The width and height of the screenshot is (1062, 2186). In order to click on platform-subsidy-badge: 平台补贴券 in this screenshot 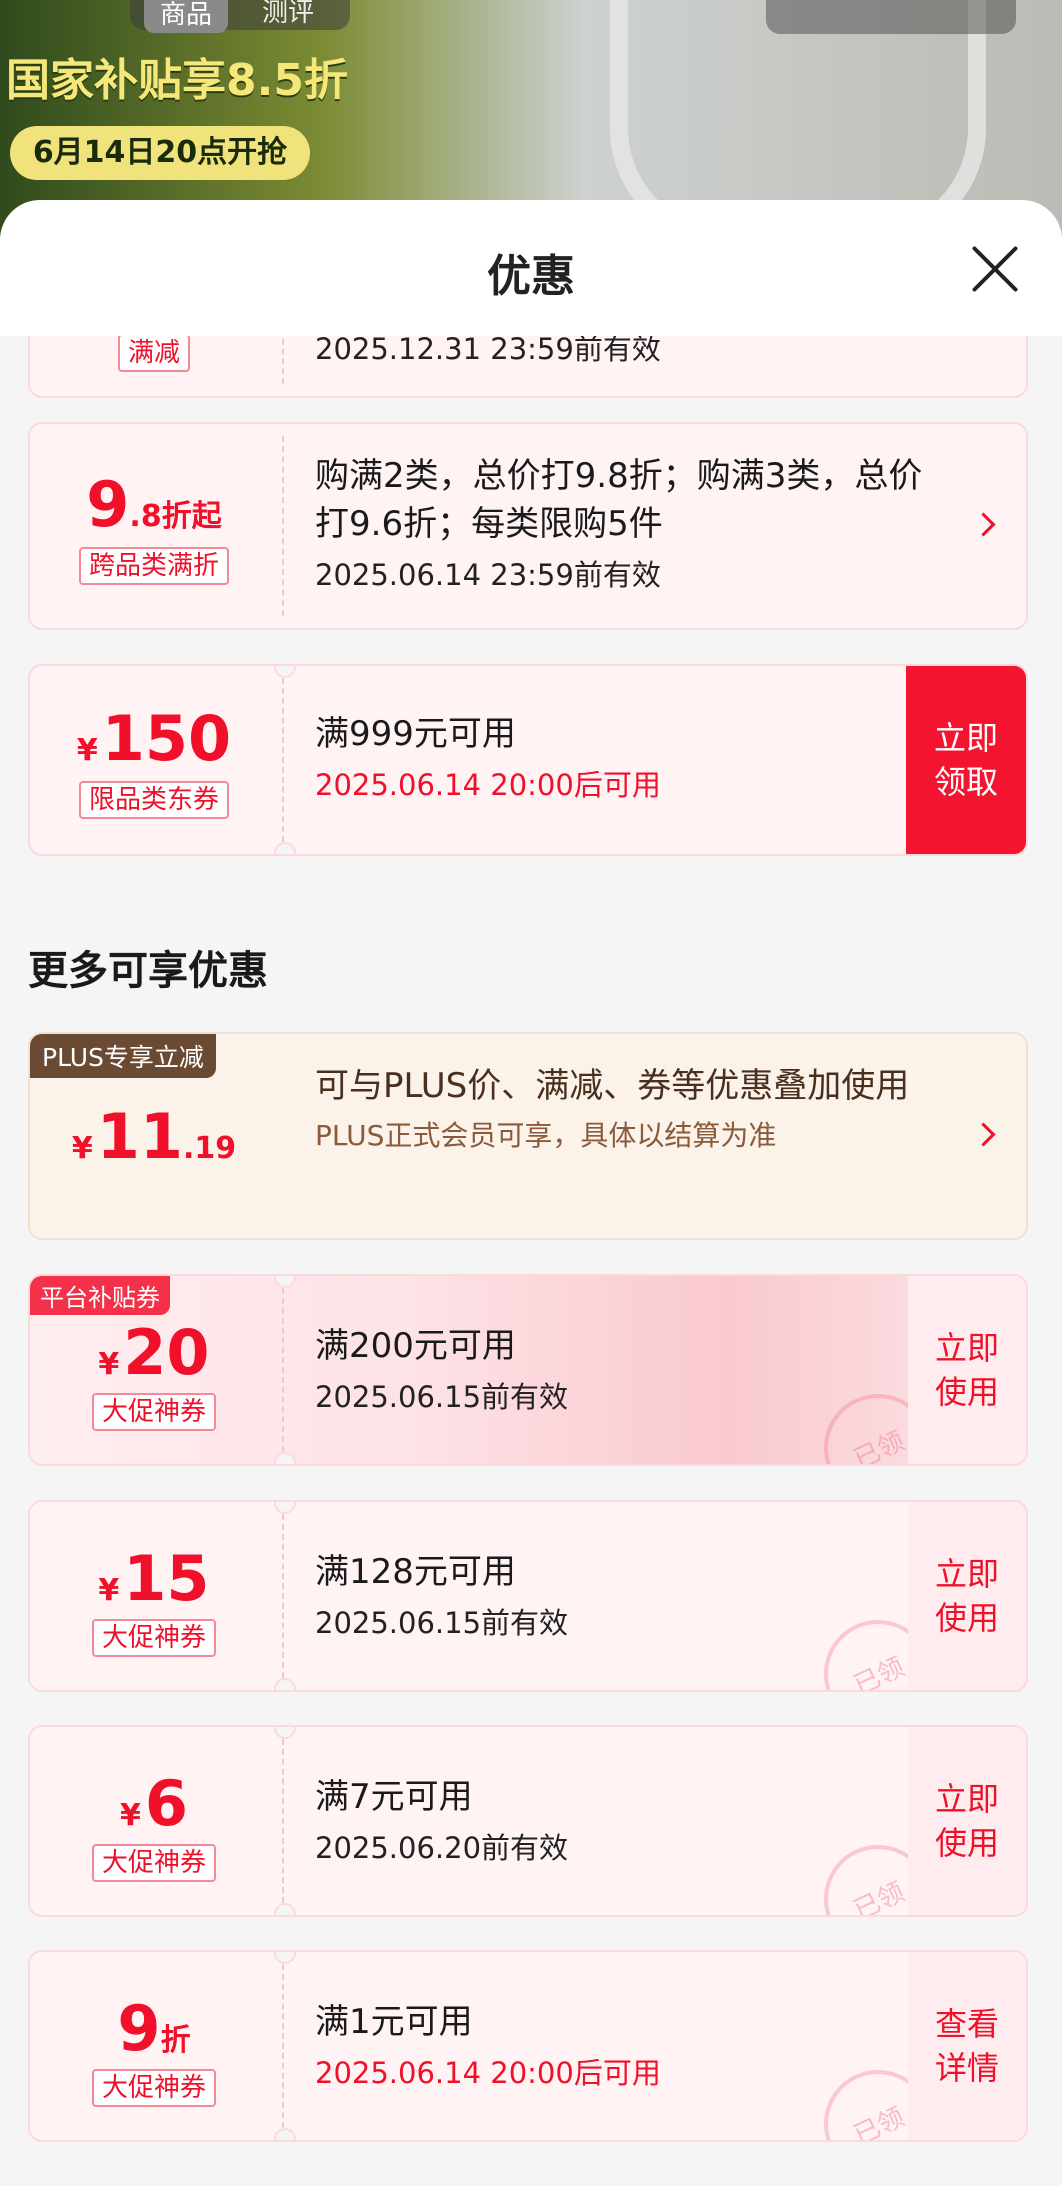, I will do `click(100, 1295)`.